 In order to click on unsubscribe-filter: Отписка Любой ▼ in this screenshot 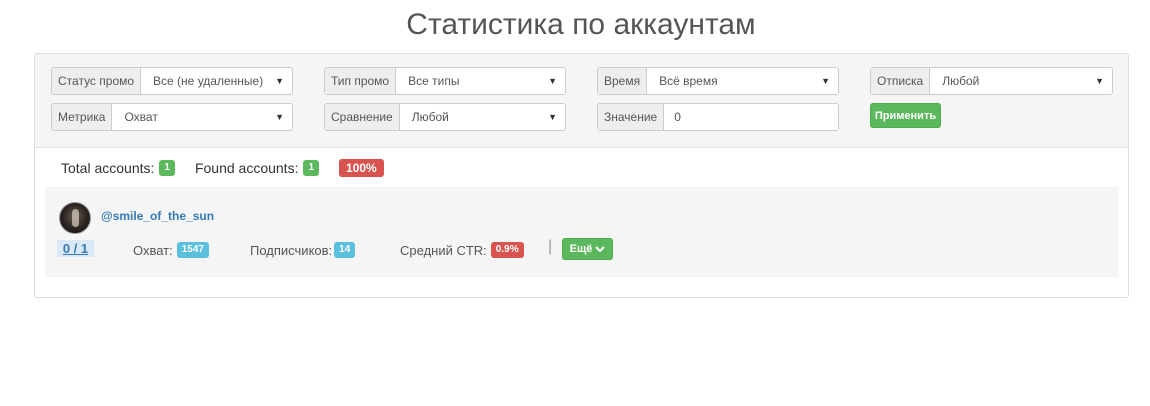, I will do `click(991, 81)`.